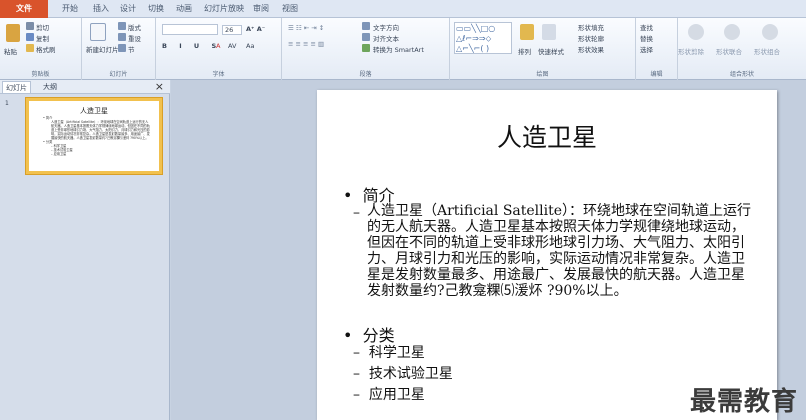 The width and height of the screenshot is (806, 420). What do you see at coordinates (306, 44) in the screenshot?
I see `align-icons: ≡ ≡ ≡ ≡ ▥` at bounding box center [306, 44].